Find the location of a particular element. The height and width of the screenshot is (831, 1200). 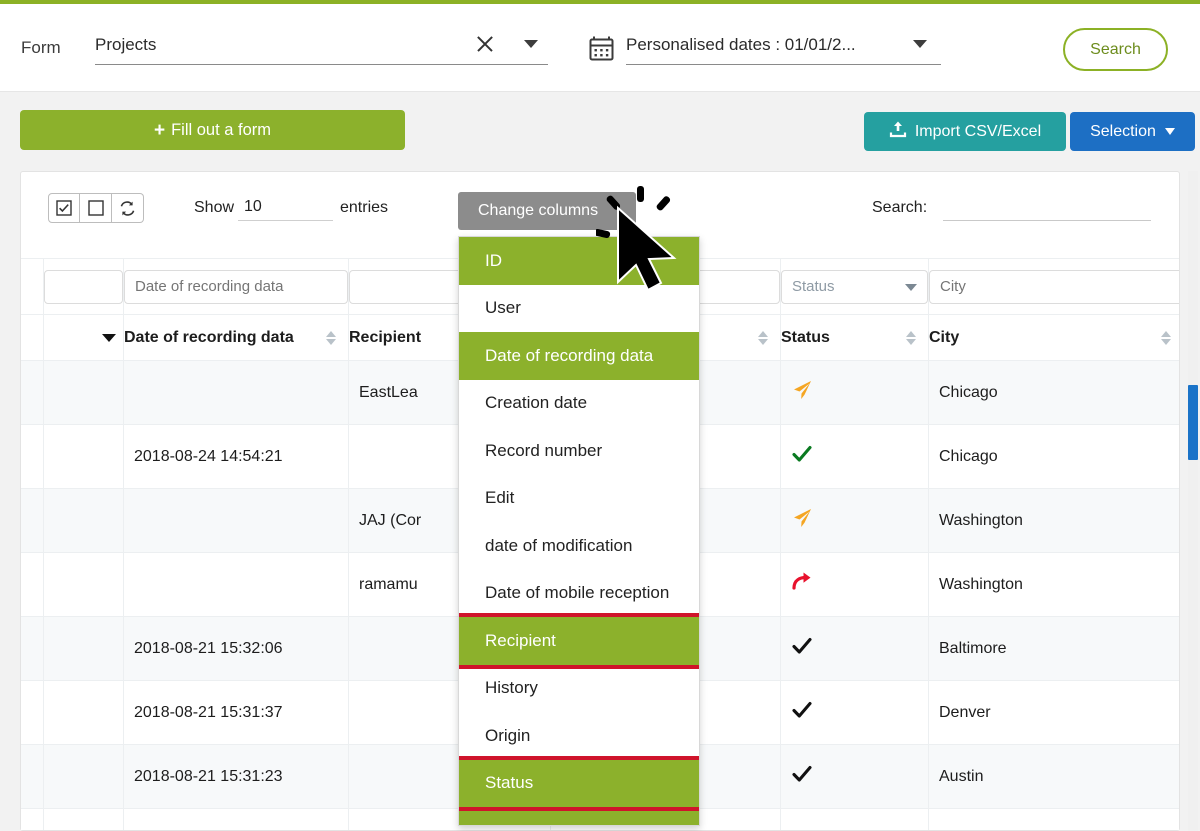

change-columns-item-date-of-modification: date of modification is located at coordinates (579, 546).